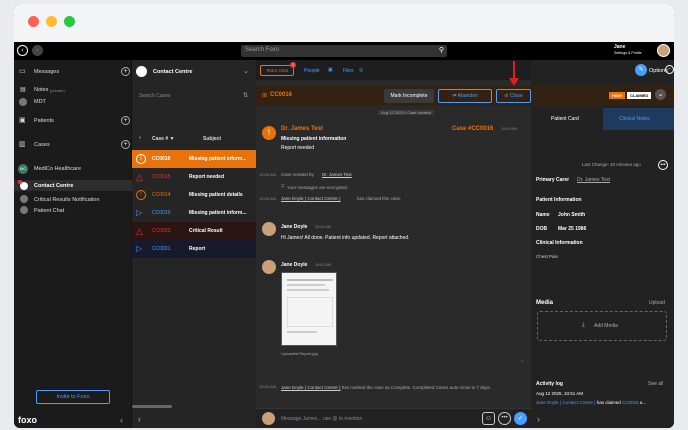 The width and height of the screenshot is (688, 430). I want to click on case-id-header: CC0016, so click(281, 95).